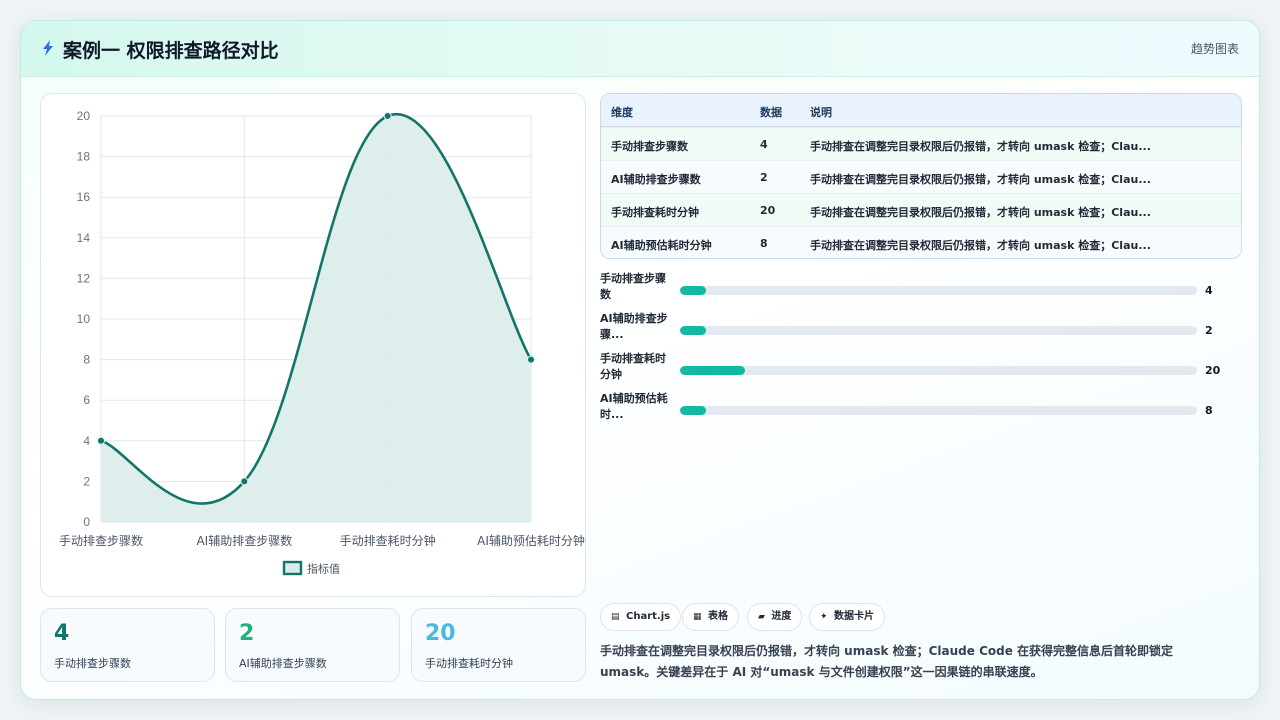 This screenshot has height=720, width=1280. Describe the element at coordinates (84, 278) in the screenshot. I see `y-tick-label: 12` at that location.